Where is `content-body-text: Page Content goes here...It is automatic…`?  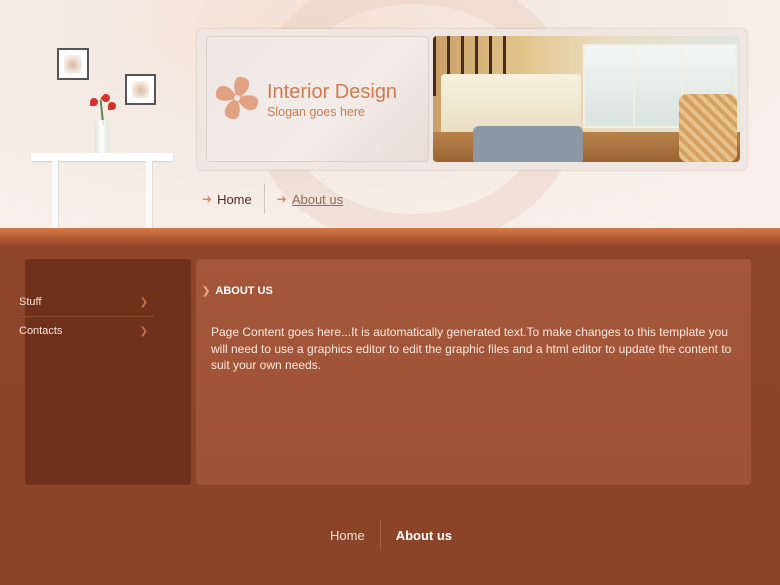
content-body-text: Page Content goes here...It is automatic… is located at coordinates (471, 348).